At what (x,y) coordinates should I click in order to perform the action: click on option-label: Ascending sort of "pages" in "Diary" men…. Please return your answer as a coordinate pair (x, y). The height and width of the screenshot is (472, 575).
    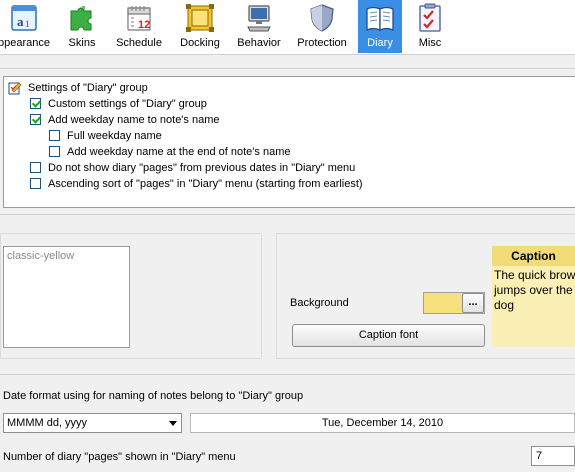
    Looking at the image, I should click on (205, 184).